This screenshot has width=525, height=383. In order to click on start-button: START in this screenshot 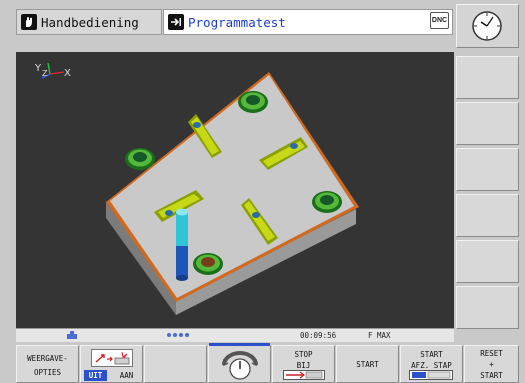, I will do `click(367, 364)`.